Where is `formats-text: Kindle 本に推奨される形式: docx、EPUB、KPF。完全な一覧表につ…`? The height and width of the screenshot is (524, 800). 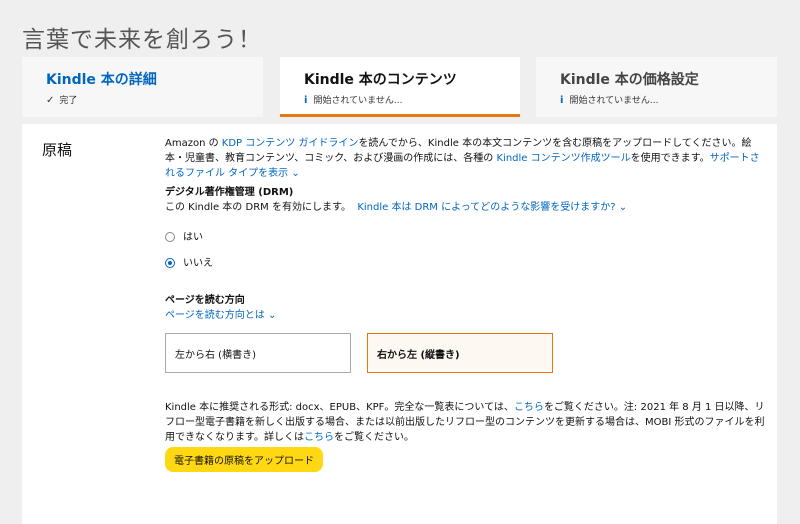 formats-text: Kindle 本に推奨される形式: docx、EPUB、KPF。完全な一覧表につ… is located at coordinates (465, 422).